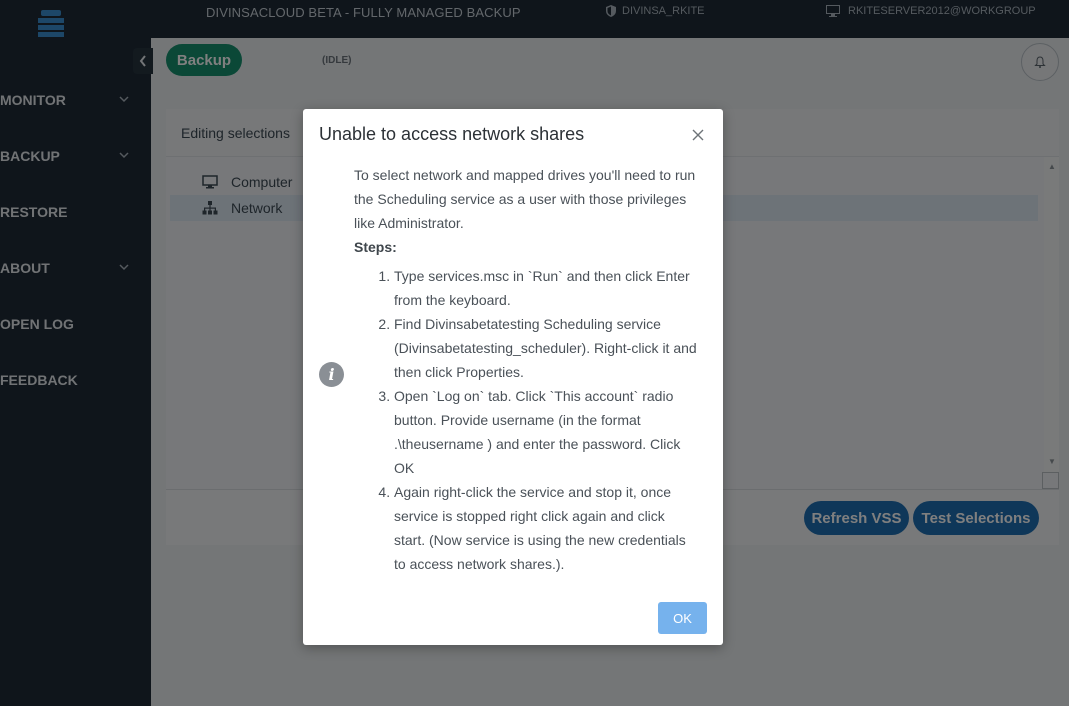  What do you see at coordinates (375, 247) in the screenshot?
I see `steps-heading: Steps:` at bounding box center [375, 247].